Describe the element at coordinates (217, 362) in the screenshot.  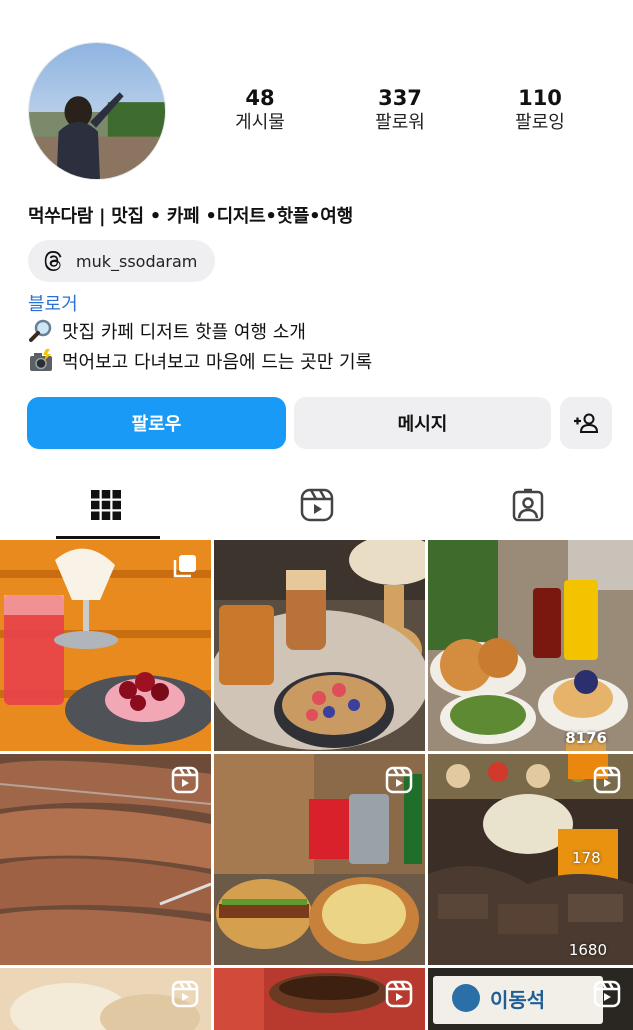
I see `bio-text-2: 먹어보고 다녀보고 마음에 드는 곳만 기록` at that location.